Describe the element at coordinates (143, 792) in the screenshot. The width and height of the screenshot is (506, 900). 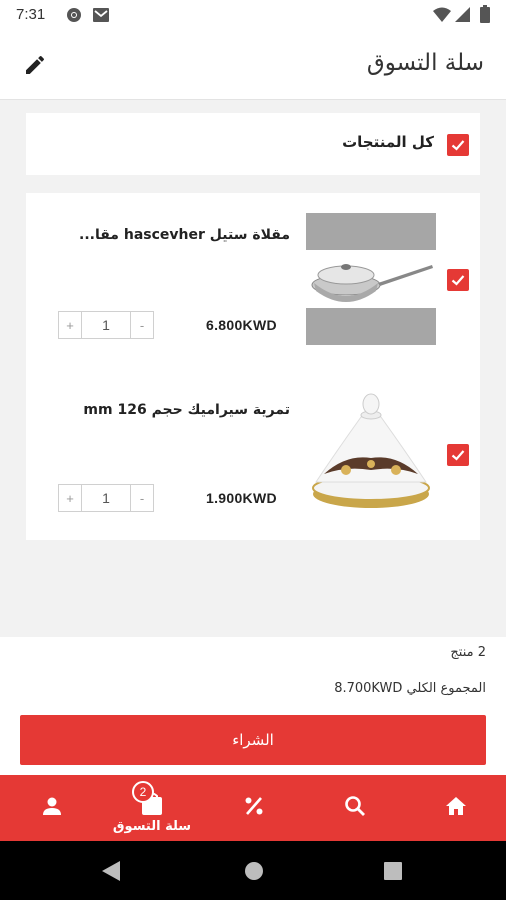
I see `cart-badge: 2` at that location.